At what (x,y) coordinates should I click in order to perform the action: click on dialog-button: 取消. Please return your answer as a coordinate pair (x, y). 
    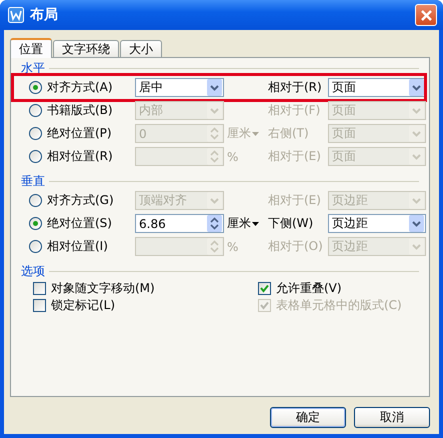
    Looking at the image, I should click on (392, 417).